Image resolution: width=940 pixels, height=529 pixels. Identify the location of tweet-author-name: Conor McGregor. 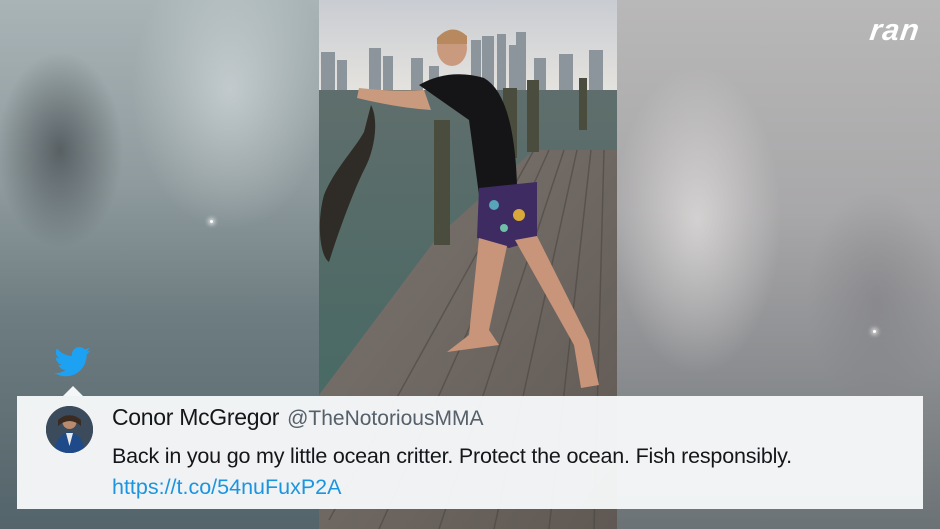
(195, 417).